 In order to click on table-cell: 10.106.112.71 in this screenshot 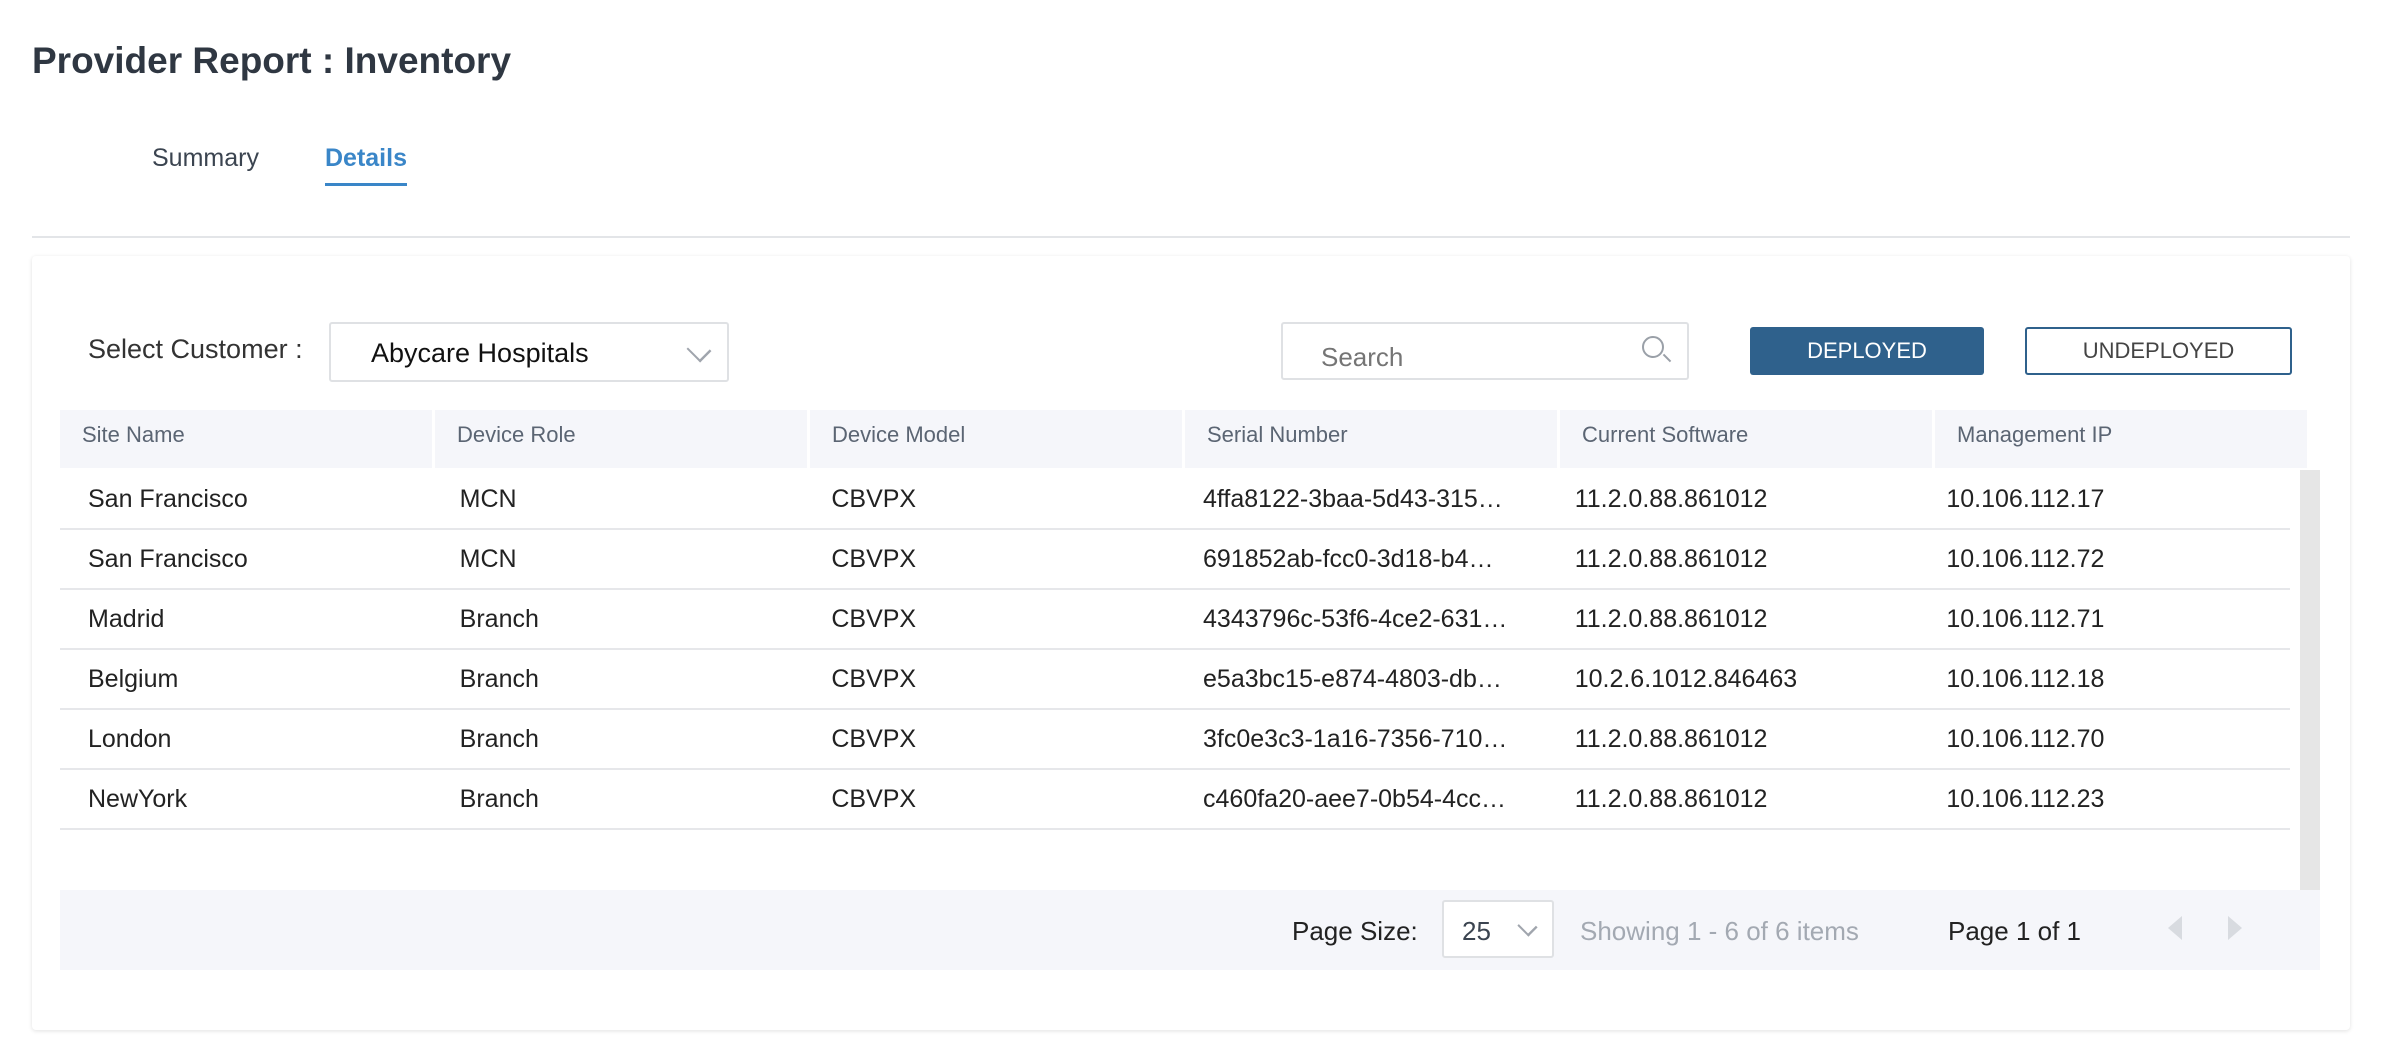, I will do `click(2025, 618)`.